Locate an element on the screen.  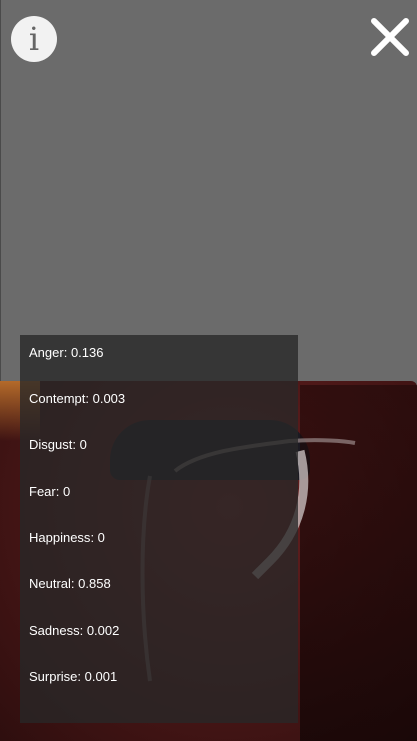
emotion-row-anger: Anger0.136 is located at coordinates (66, 352).